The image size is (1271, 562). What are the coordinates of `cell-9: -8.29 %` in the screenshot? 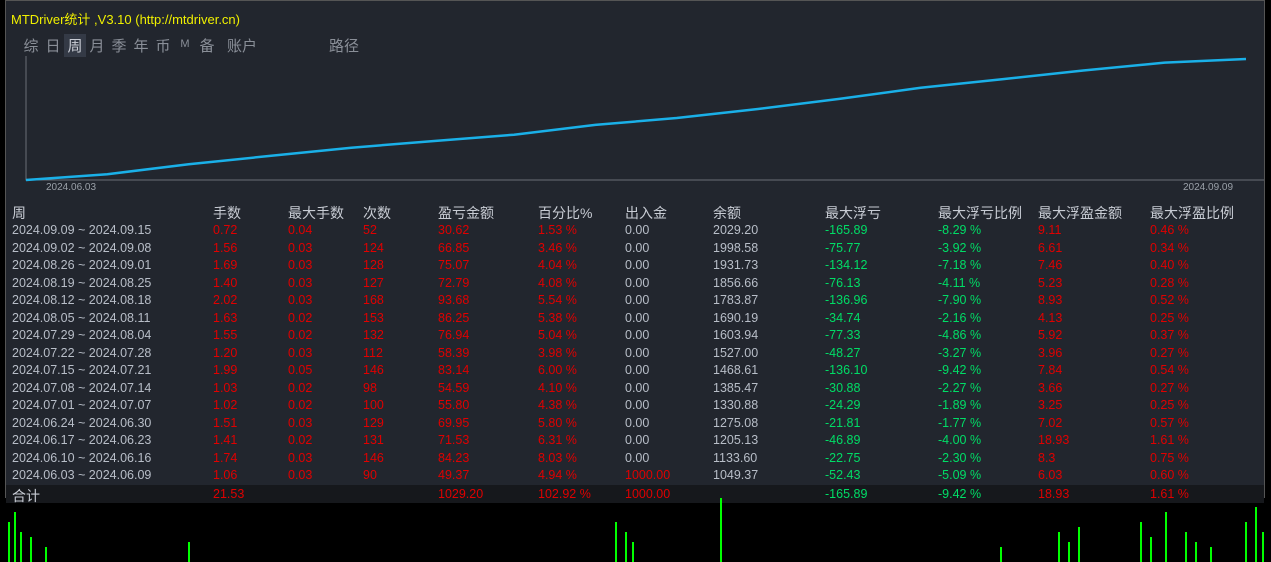 It's located at (960, 230).